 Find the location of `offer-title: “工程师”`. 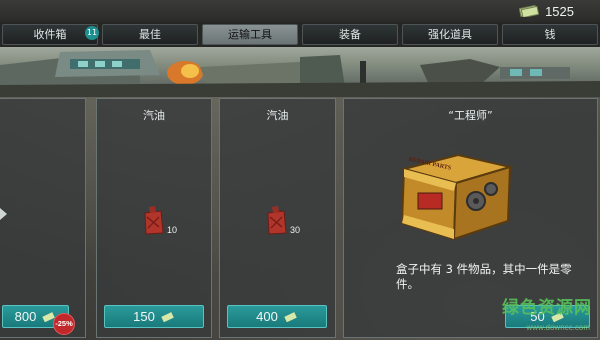

offer-title: “工程师” is located at coordinates (470, 115).